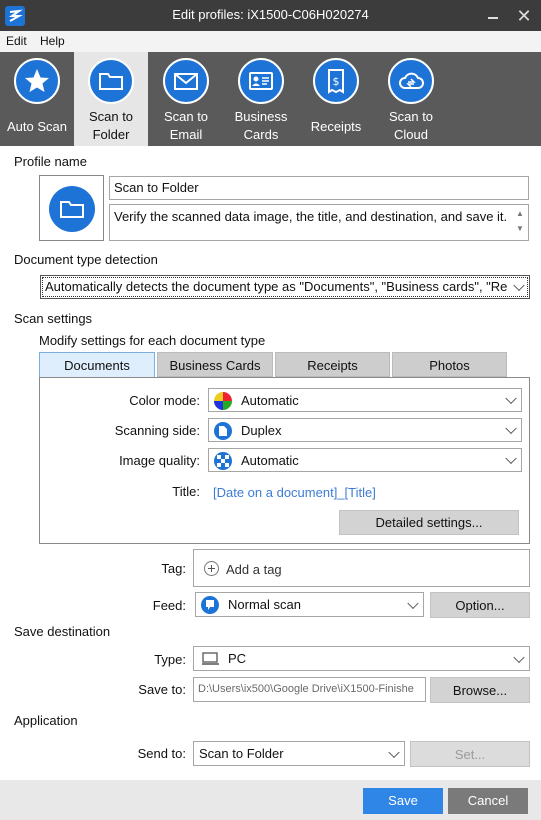  Describe the element at coordinates (299, 753) in the screenshot. I see `send-to-select: Scan to Folder` at that location.